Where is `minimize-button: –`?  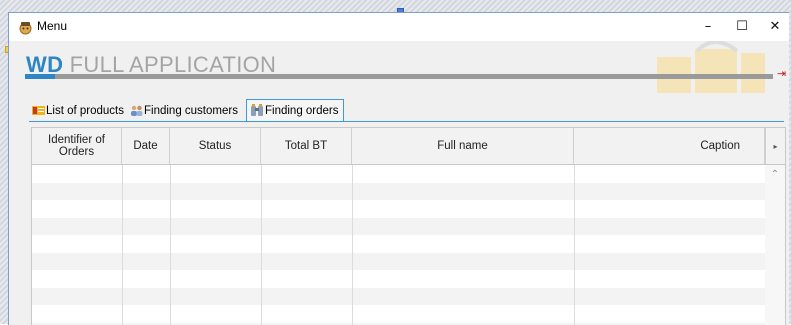
minimize-button: – is located at coordinates (708, 27).